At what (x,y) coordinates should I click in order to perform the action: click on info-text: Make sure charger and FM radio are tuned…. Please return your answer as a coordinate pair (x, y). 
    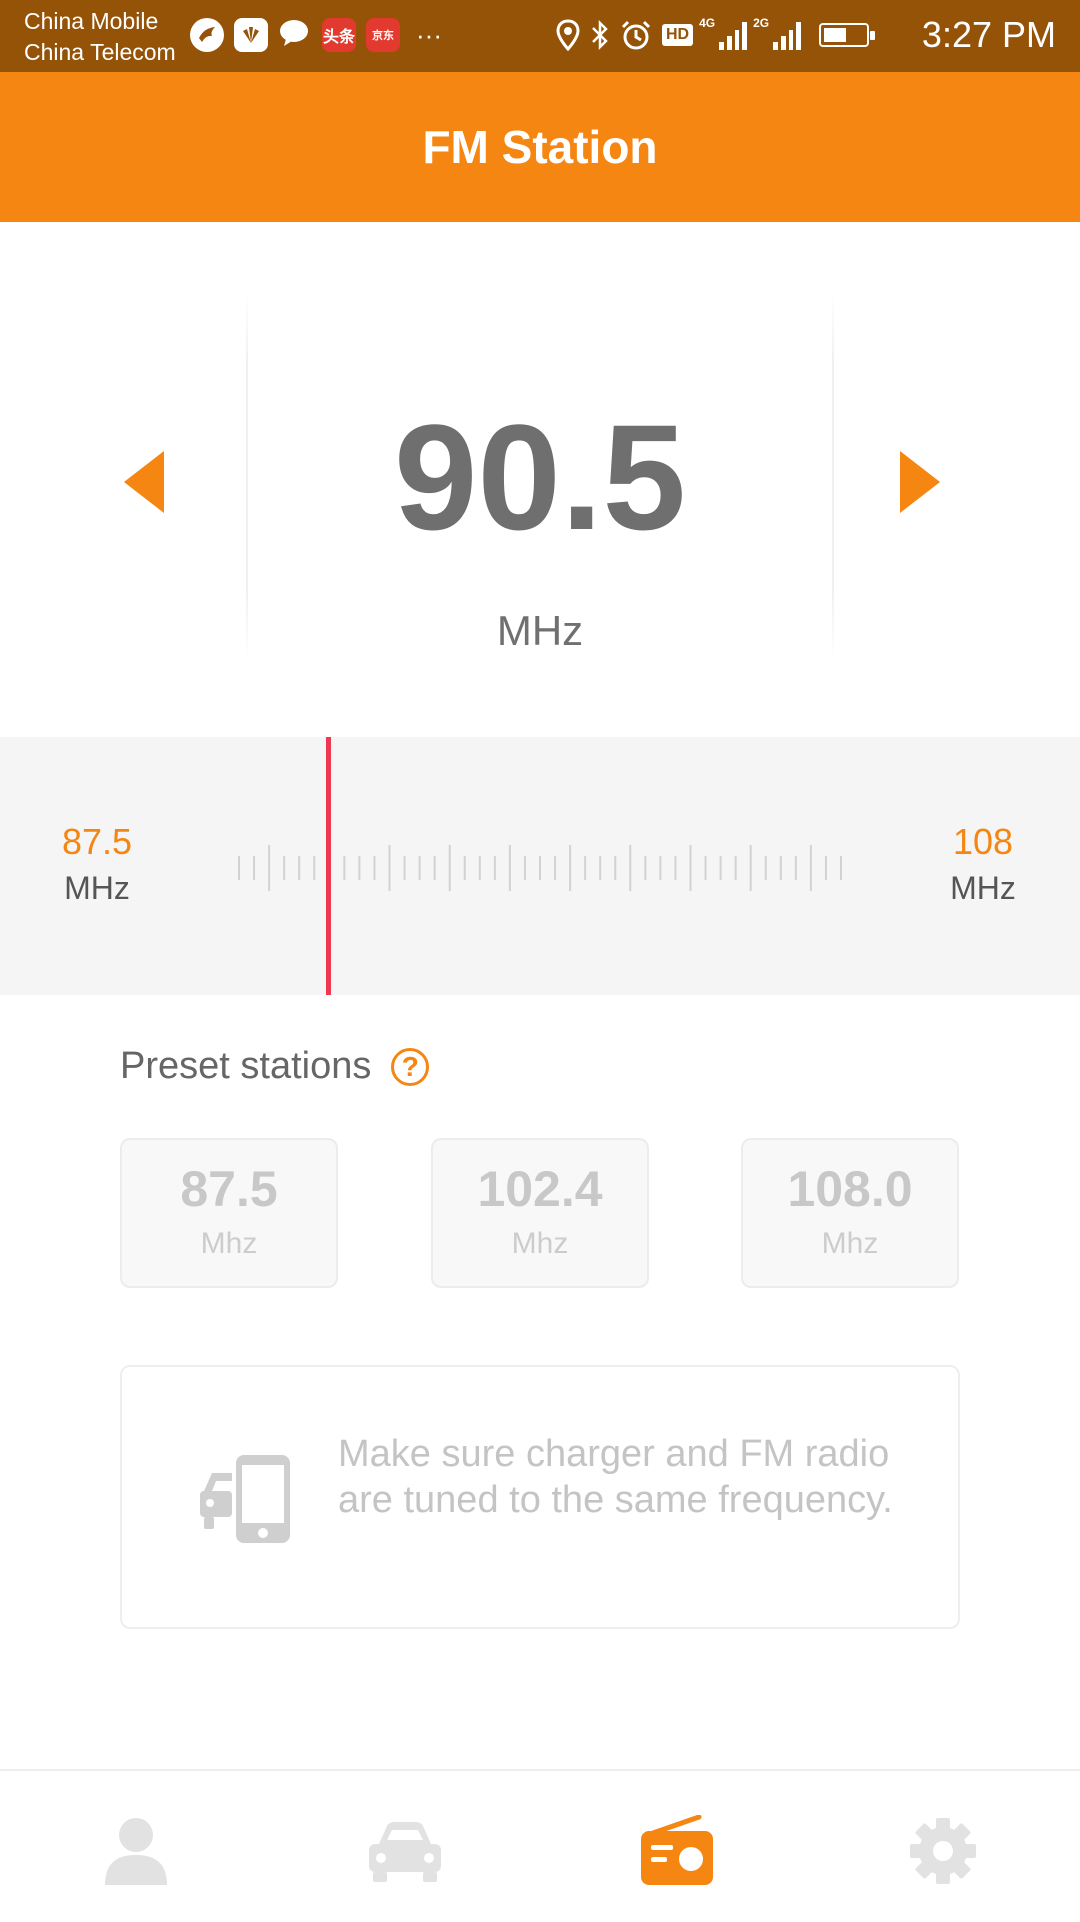
    Looking at the image, I should click on (615, 1477).